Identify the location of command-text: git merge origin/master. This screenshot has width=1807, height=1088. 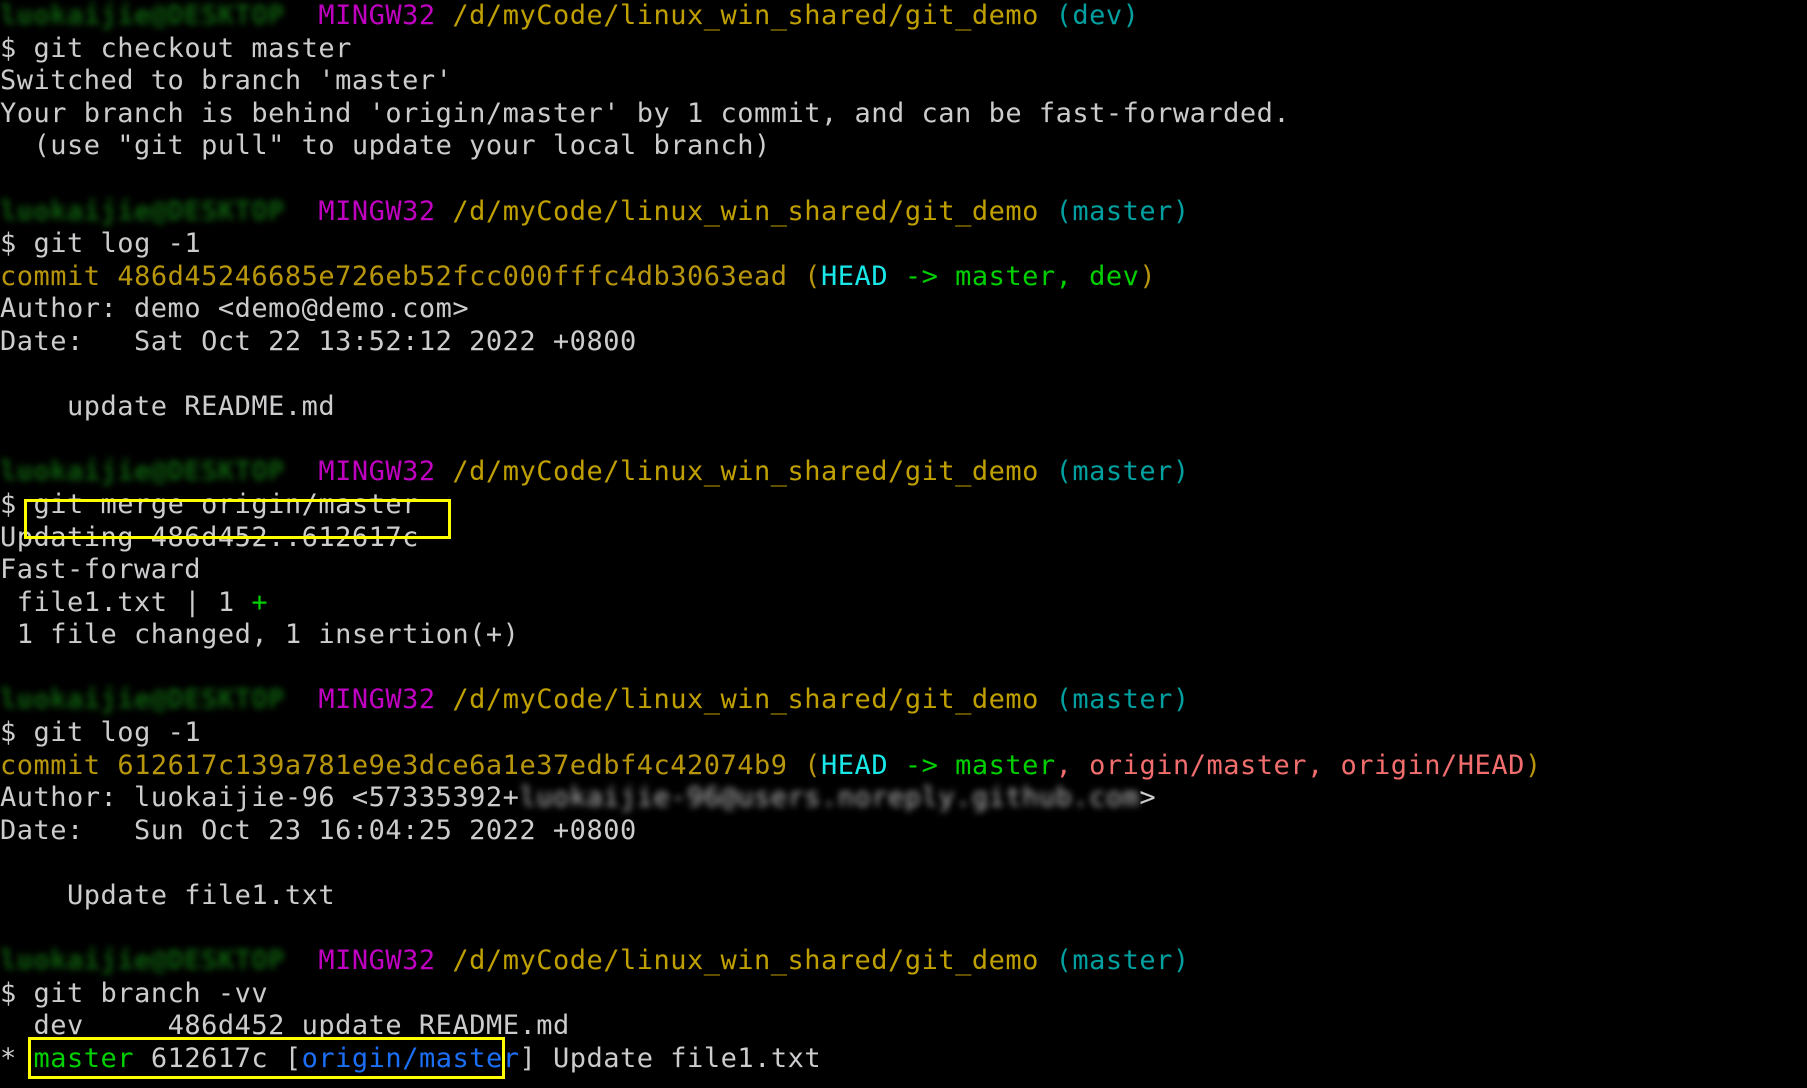
(226, 504).